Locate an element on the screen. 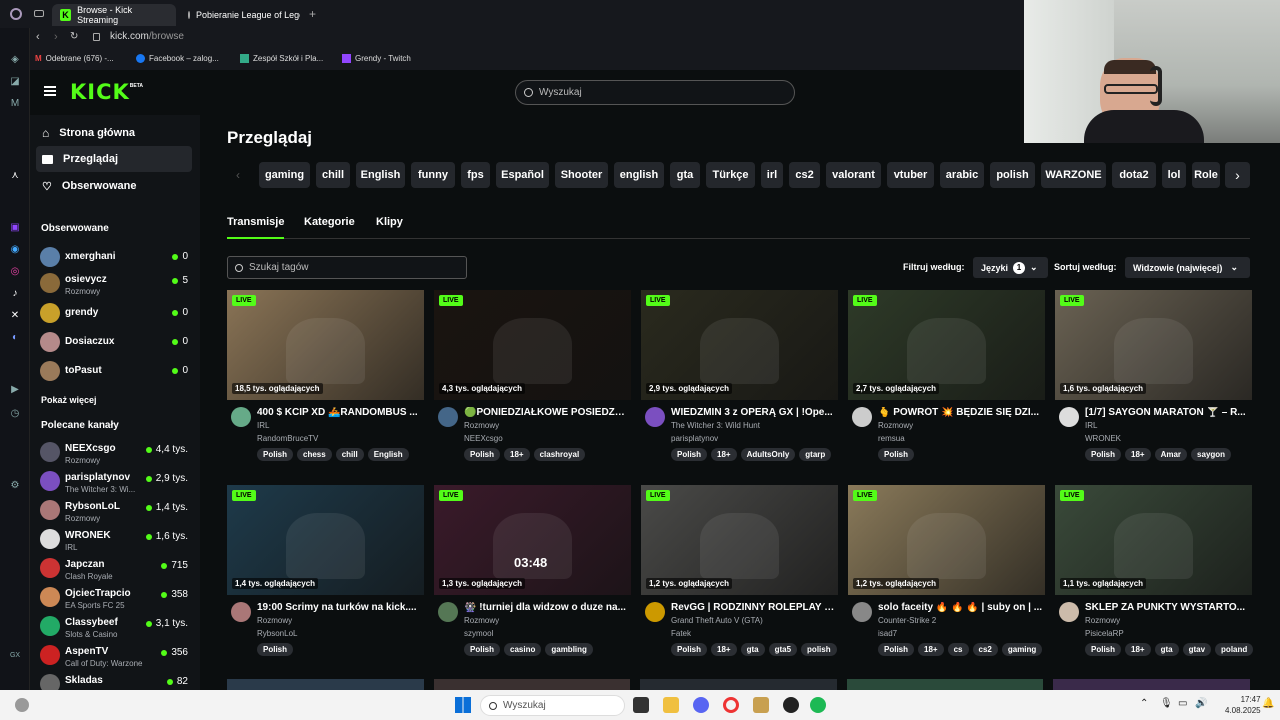 This screenshot has width=1280, height=720. language-filter-dropdown: Języki 1 ⌄ is located at coordinates (1010, 267).